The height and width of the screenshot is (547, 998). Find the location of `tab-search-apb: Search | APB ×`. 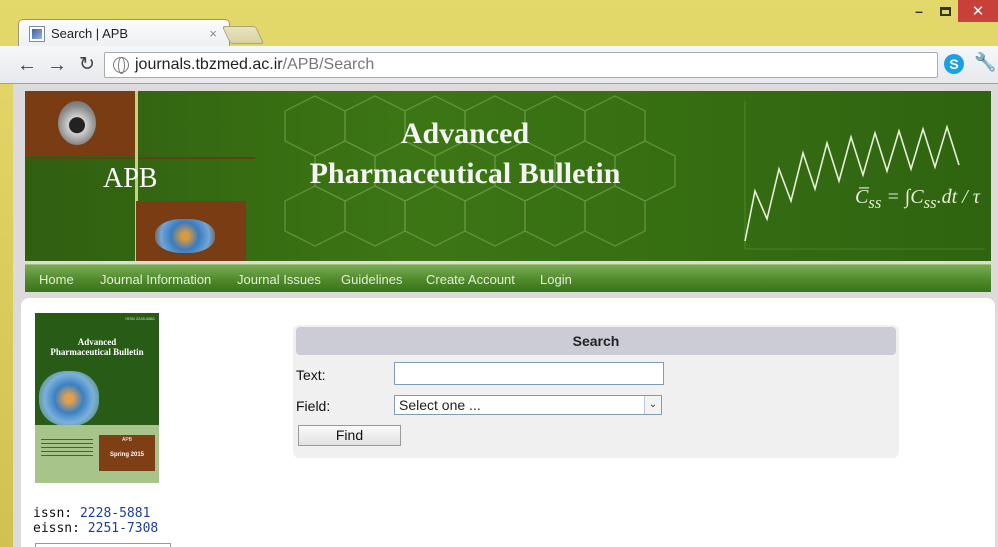

tab-search-apb: Search | APB × is located at coordinates (124, 32).